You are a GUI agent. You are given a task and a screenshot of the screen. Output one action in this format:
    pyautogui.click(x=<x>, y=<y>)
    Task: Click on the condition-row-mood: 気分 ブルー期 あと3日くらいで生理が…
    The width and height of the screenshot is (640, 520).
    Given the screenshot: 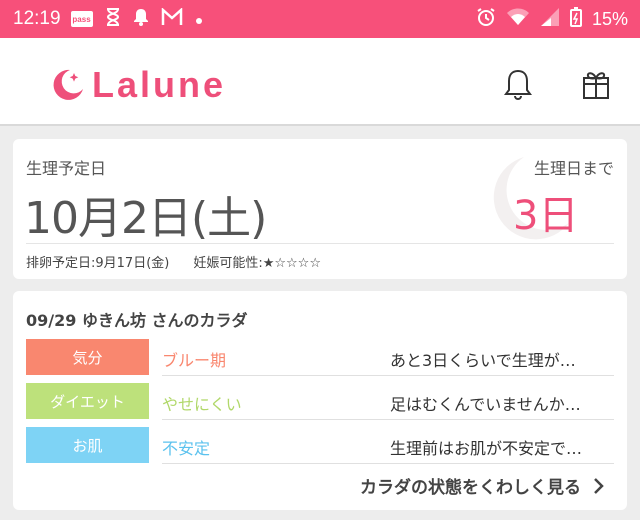 What is the action you would take?
    pyautogui.click(x=320, y=357)
    